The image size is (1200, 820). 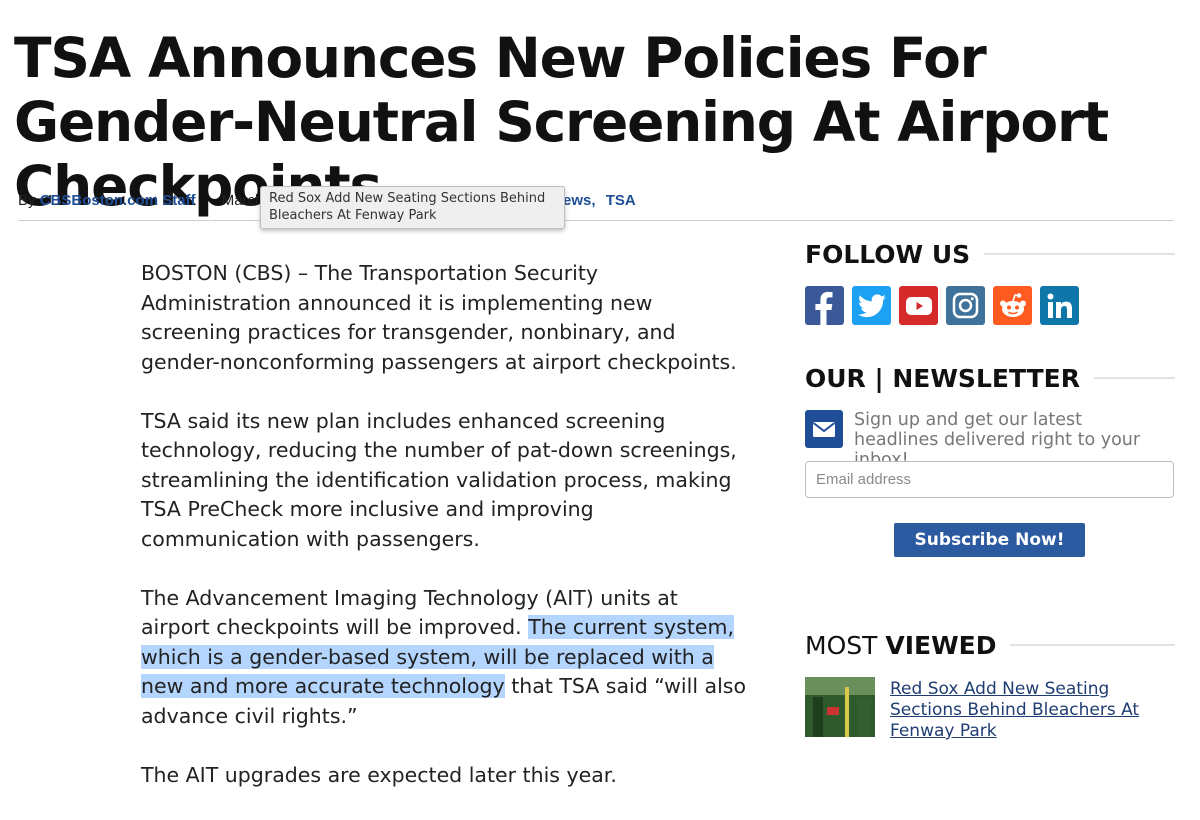 I want to click on newsletter-title: NEWSLETTER, so click(x=986, y=378).